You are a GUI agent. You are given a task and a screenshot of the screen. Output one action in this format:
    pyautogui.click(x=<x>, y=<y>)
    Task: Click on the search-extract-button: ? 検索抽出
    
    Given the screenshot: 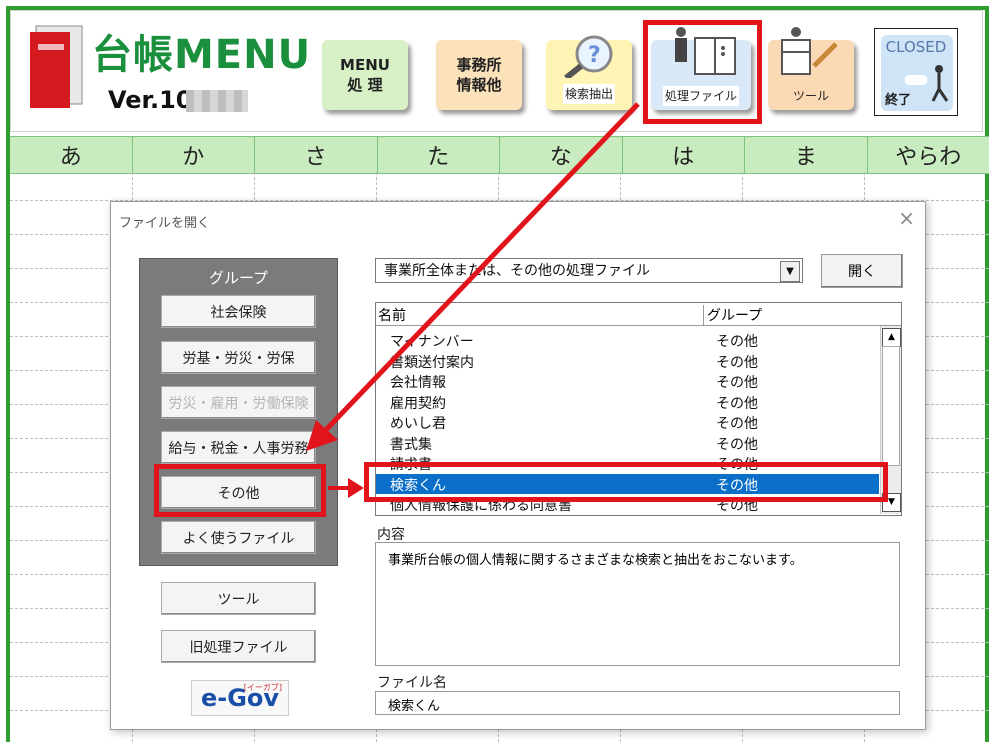 What is the action you would take?
    pyautogui.click(x=589, y=72)
    